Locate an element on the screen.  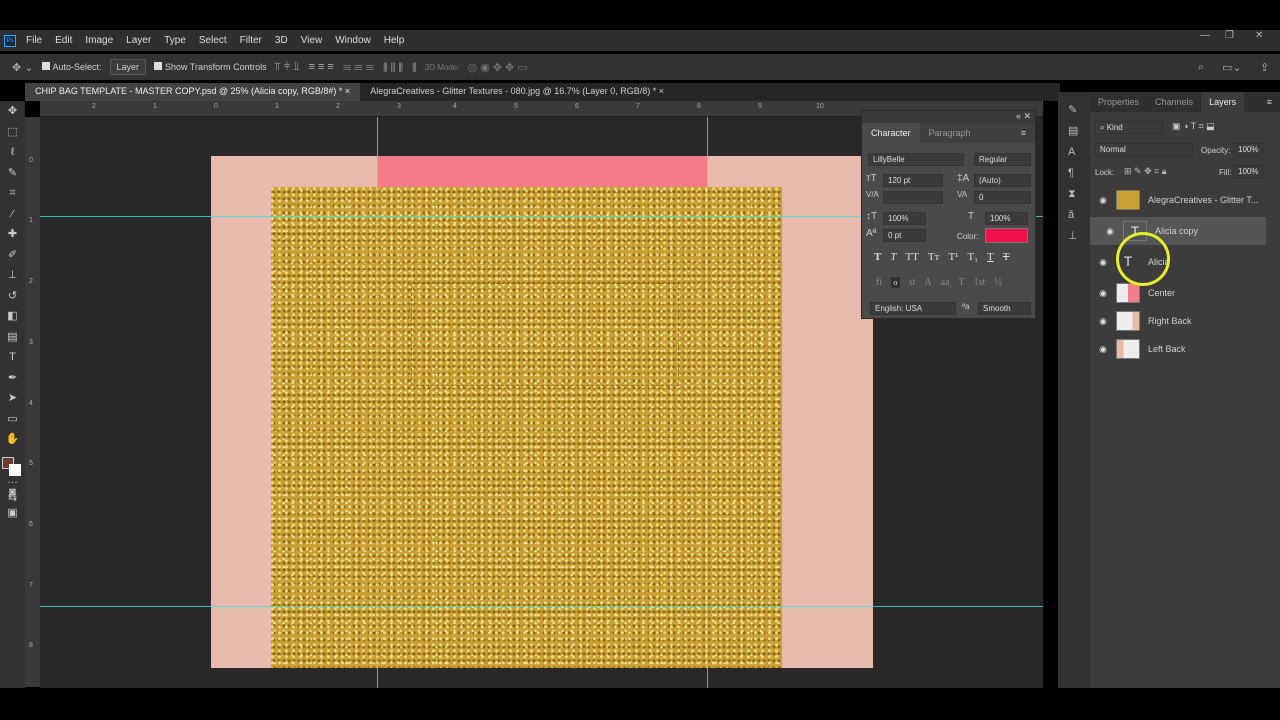
tab-layers: Layers is located at coordinates (1223, 102).